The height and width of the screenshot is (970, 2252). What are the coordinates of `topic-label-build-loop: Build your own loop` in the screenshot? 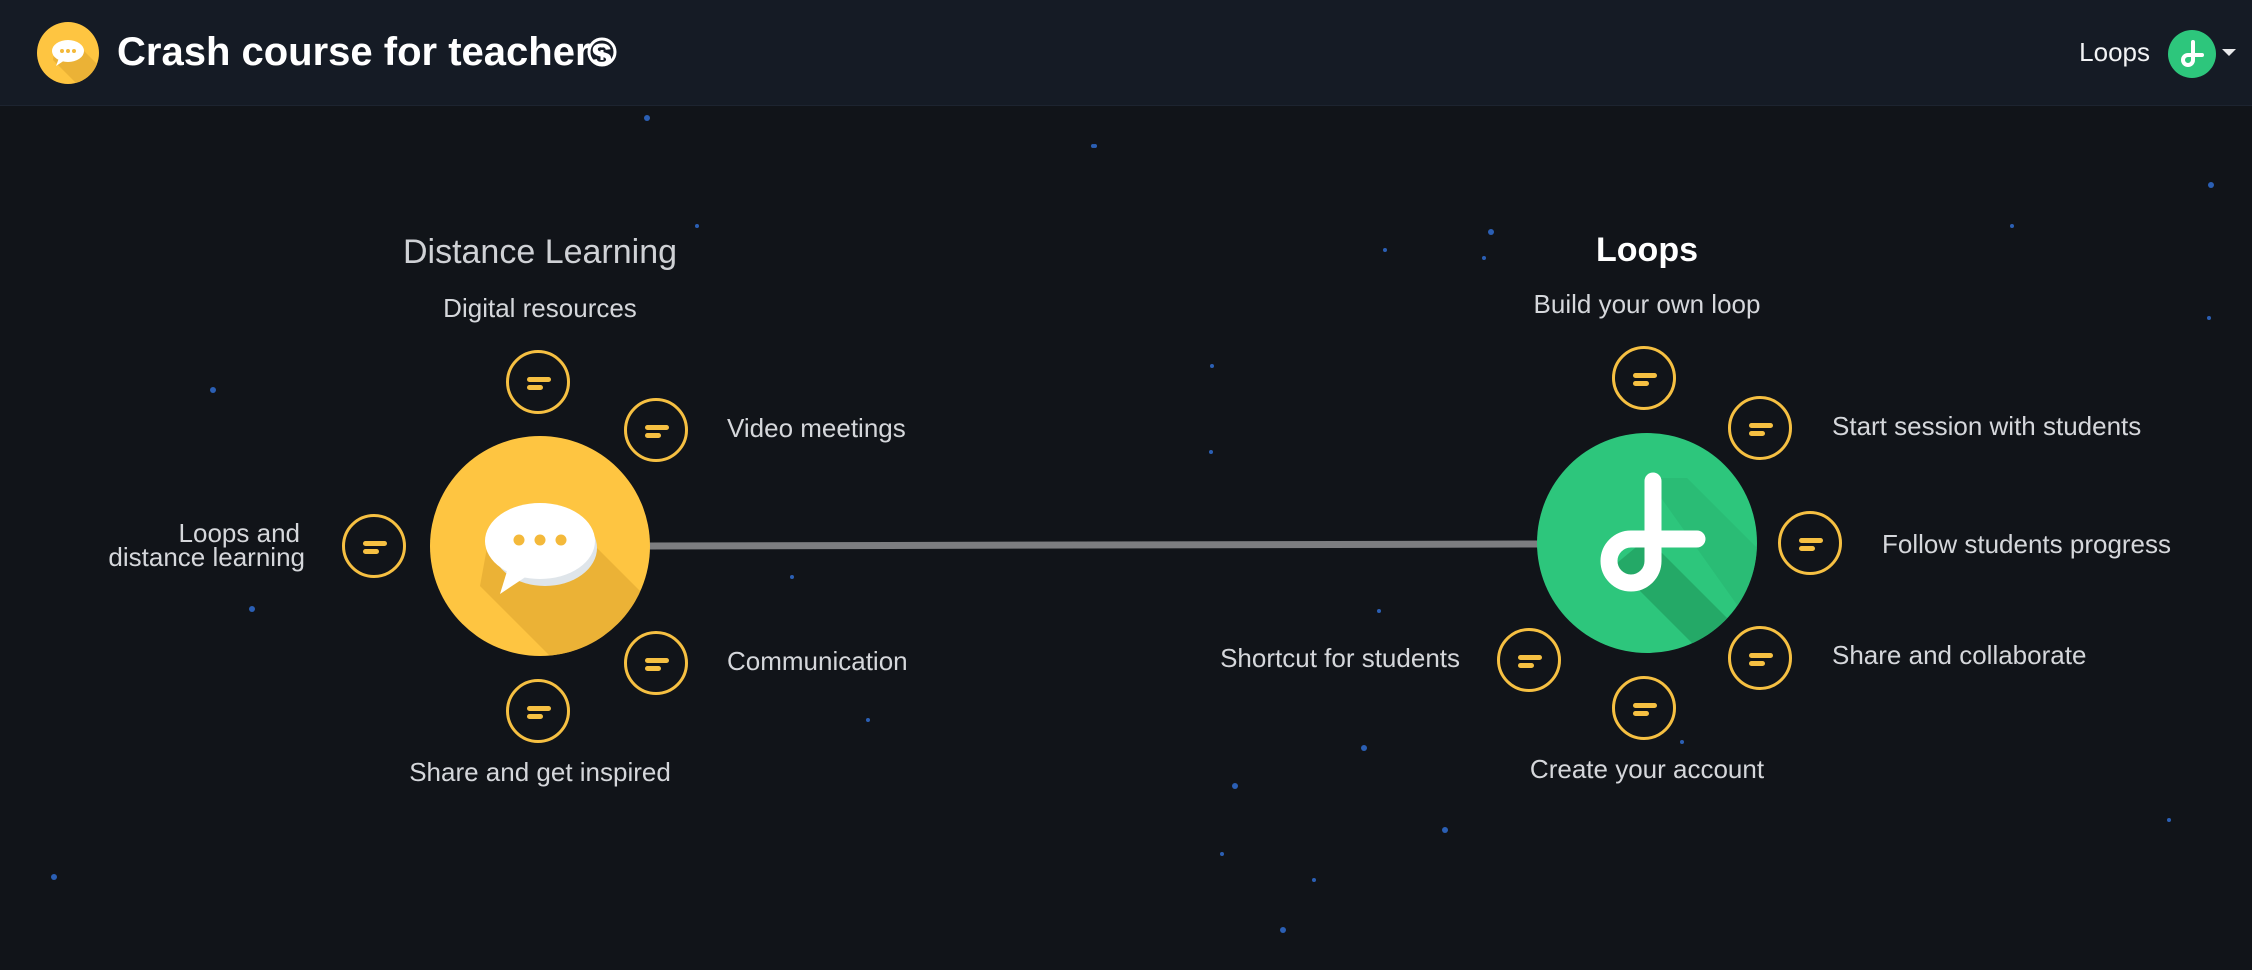 It's located at (1647, 304).